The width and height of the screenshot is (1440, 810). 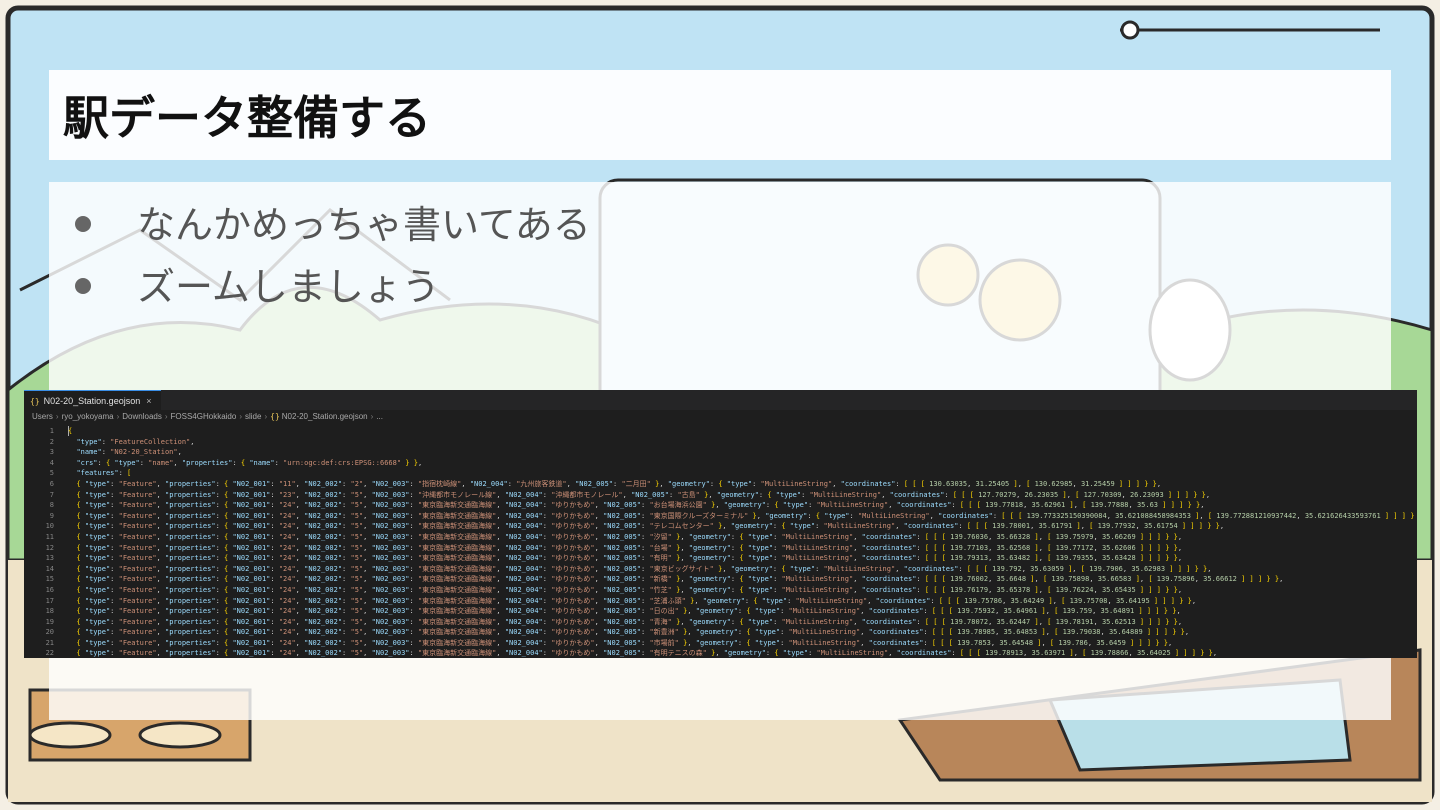 What do you see at coordinates (51, 462) in the screenshot?
I see `line-number: 4` at bounding box center [51, 462].